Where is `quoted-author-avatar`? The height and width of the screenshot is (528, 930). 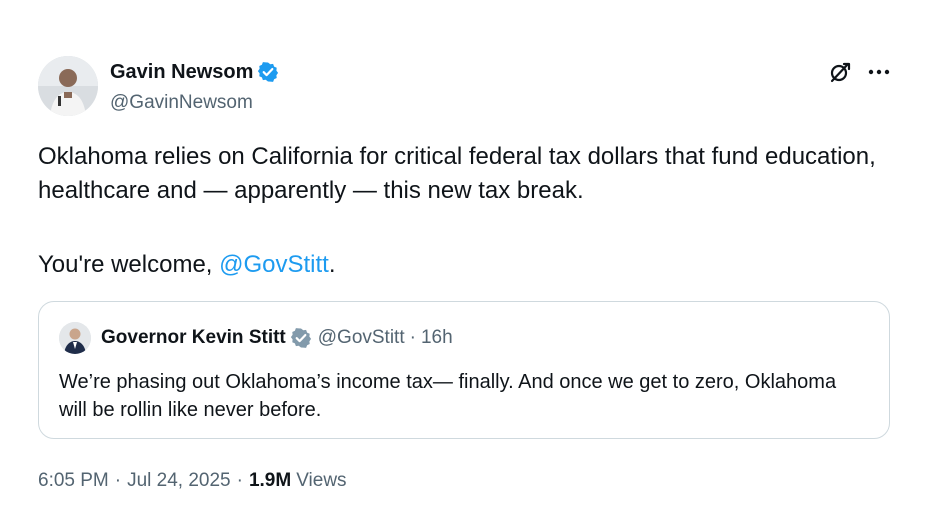
quoted-author-avatar is located at coordinates (75, 338).